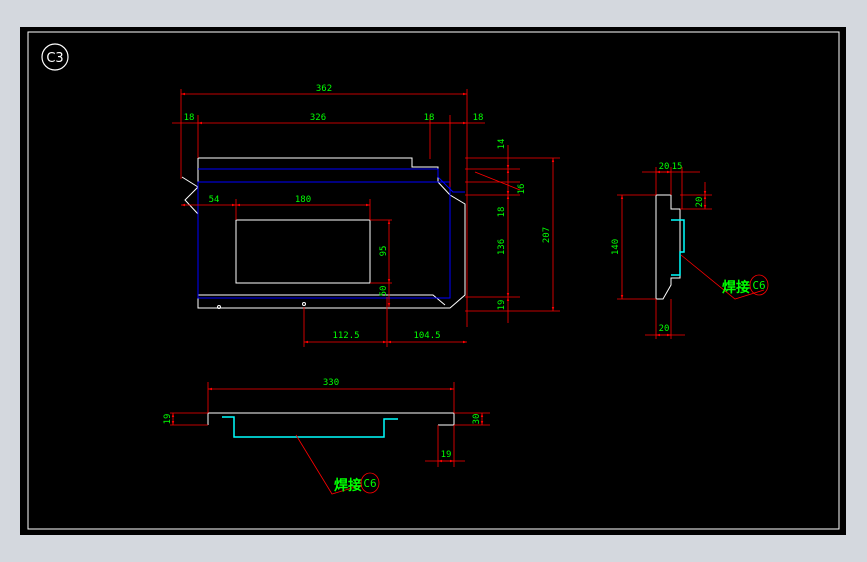 The height and width of the screenshot is (562, 867). I want to click on bottom-view: 330 19 30 19 焊接 C6, so click(326, 436).